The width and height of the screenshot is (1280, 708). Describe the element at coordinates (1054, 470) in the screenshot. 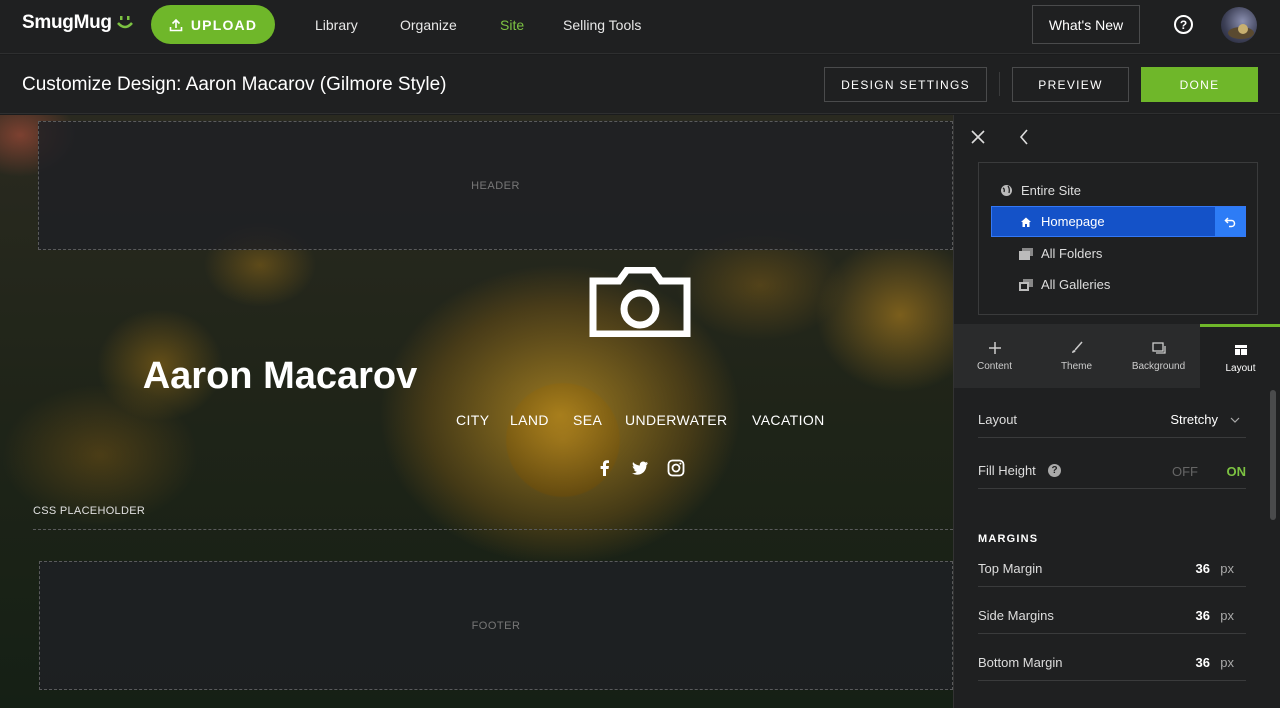

I see `info-icon: ?` at that location.